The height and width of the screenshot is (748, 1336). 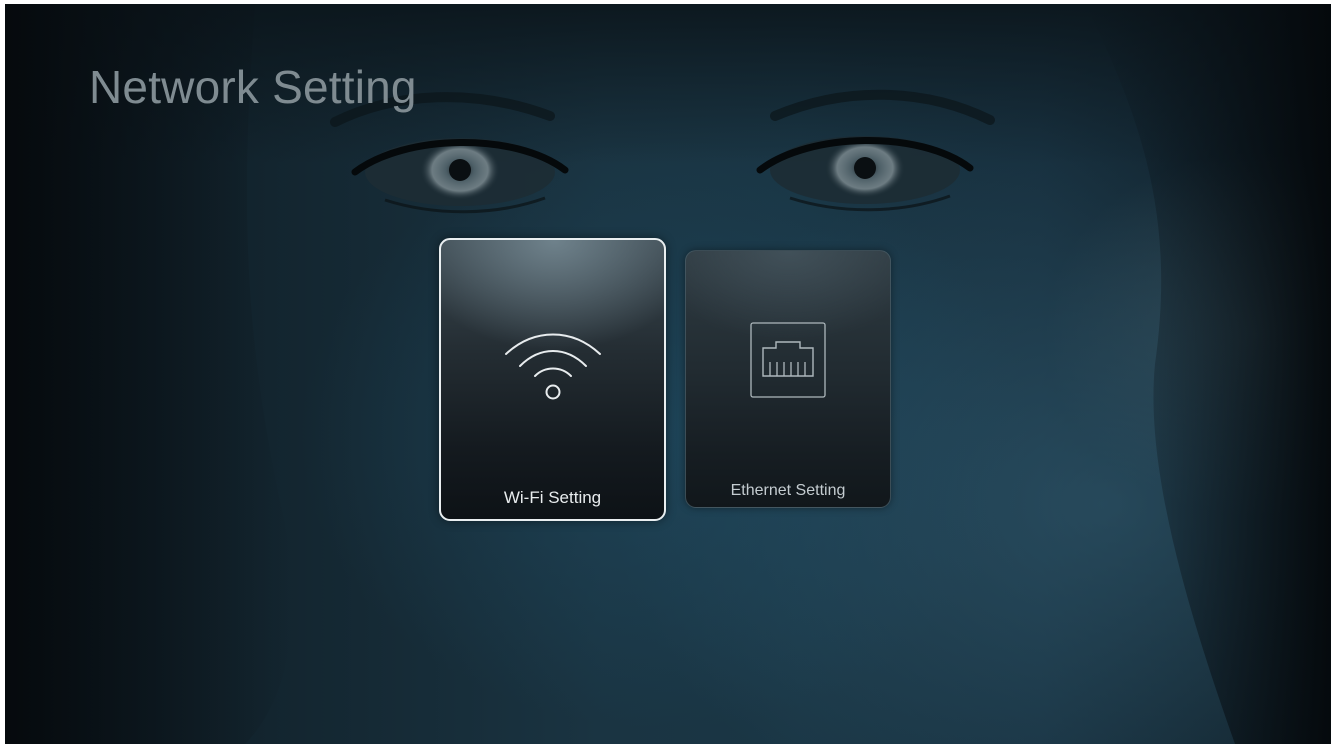 What do you see at coordinates (788, 490) in the screenshot?
I see `ethernet-setting-label: Ethernet Setting` at bounding box center [788, 490].